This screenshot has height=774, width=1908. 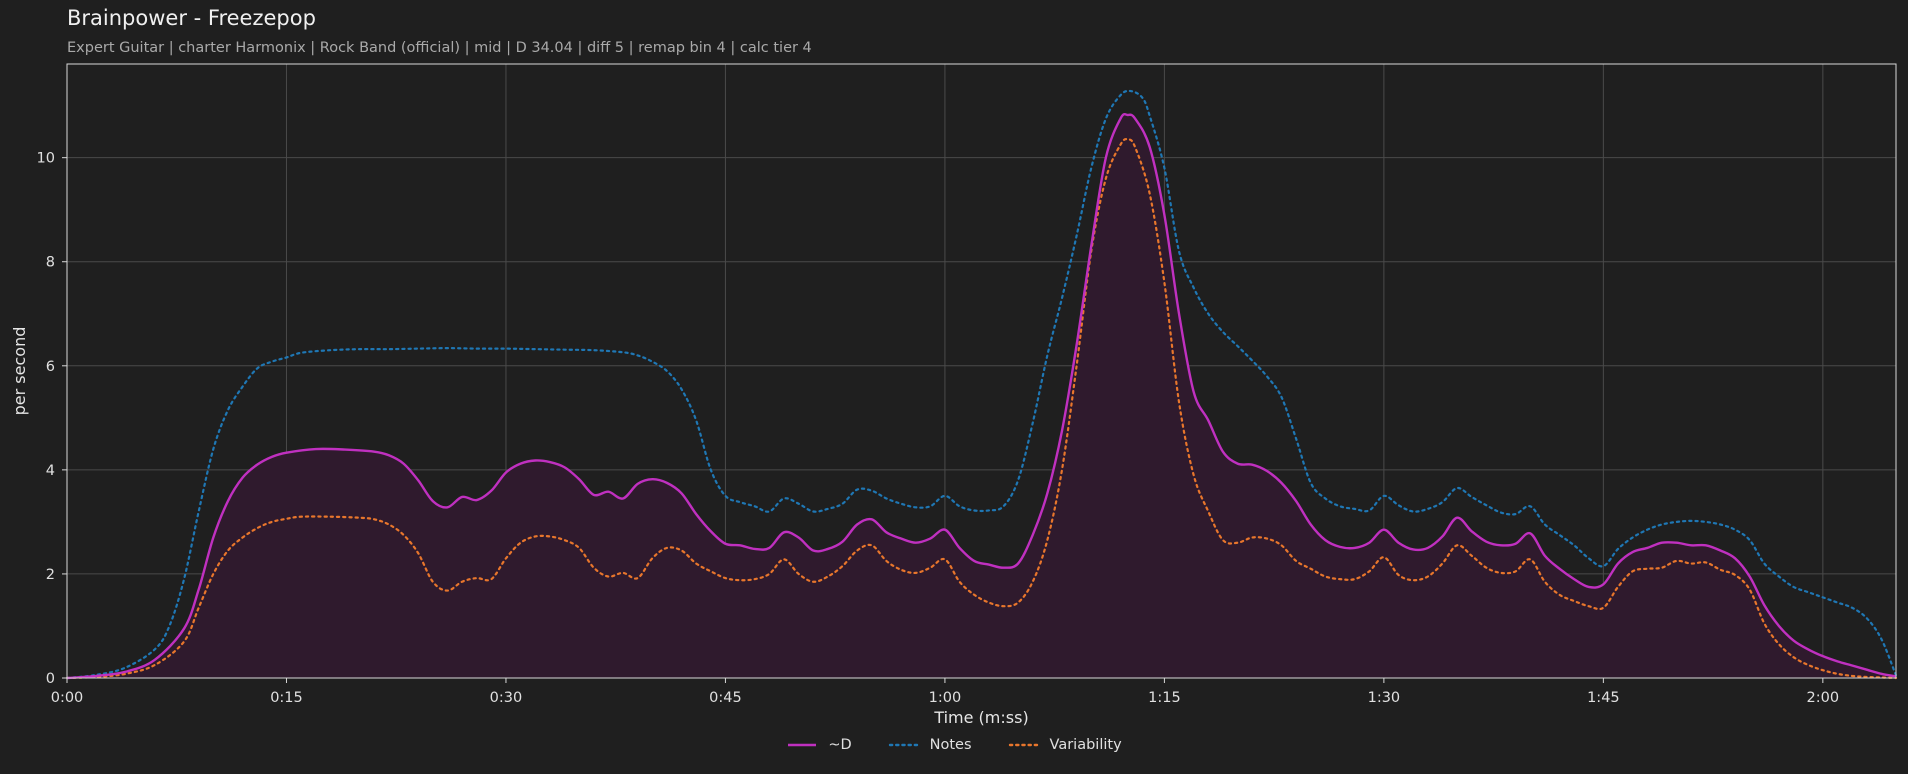 I want to click on legend-label: ~D, so click(x=840, y=745).